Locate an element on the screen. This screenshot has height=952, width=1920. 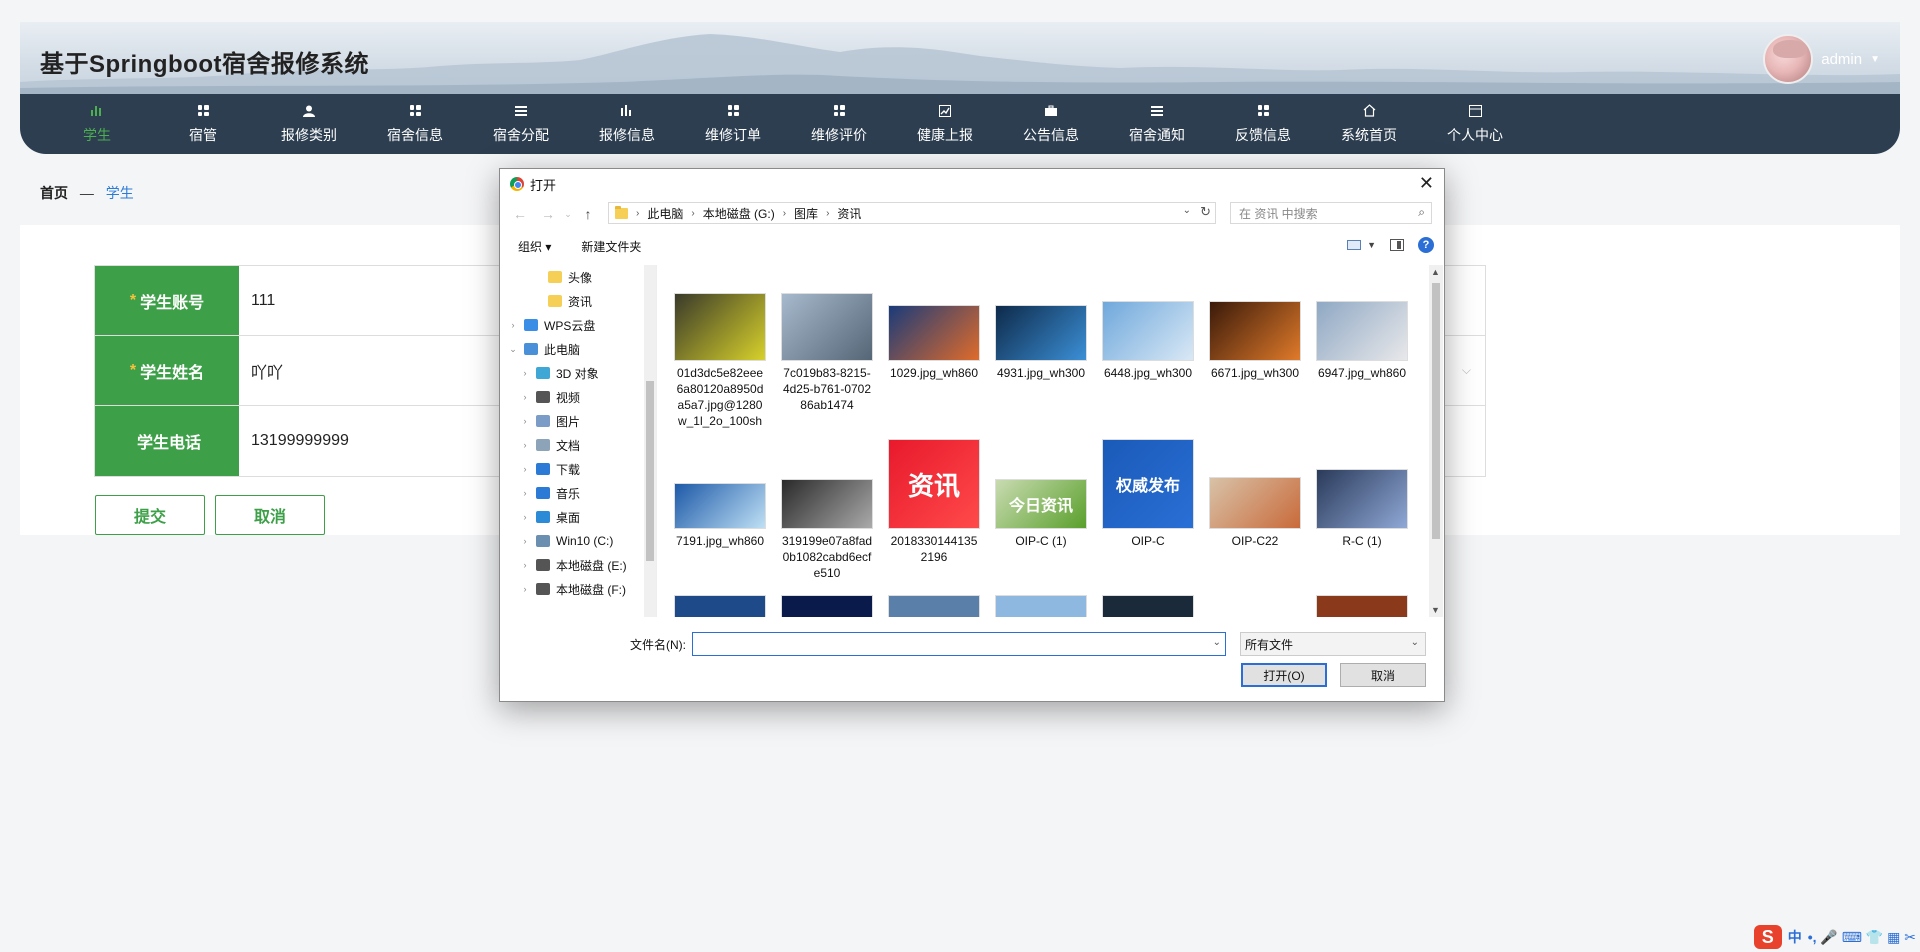
tree-item-label: 桌面 is located at coordinates (568, 517).